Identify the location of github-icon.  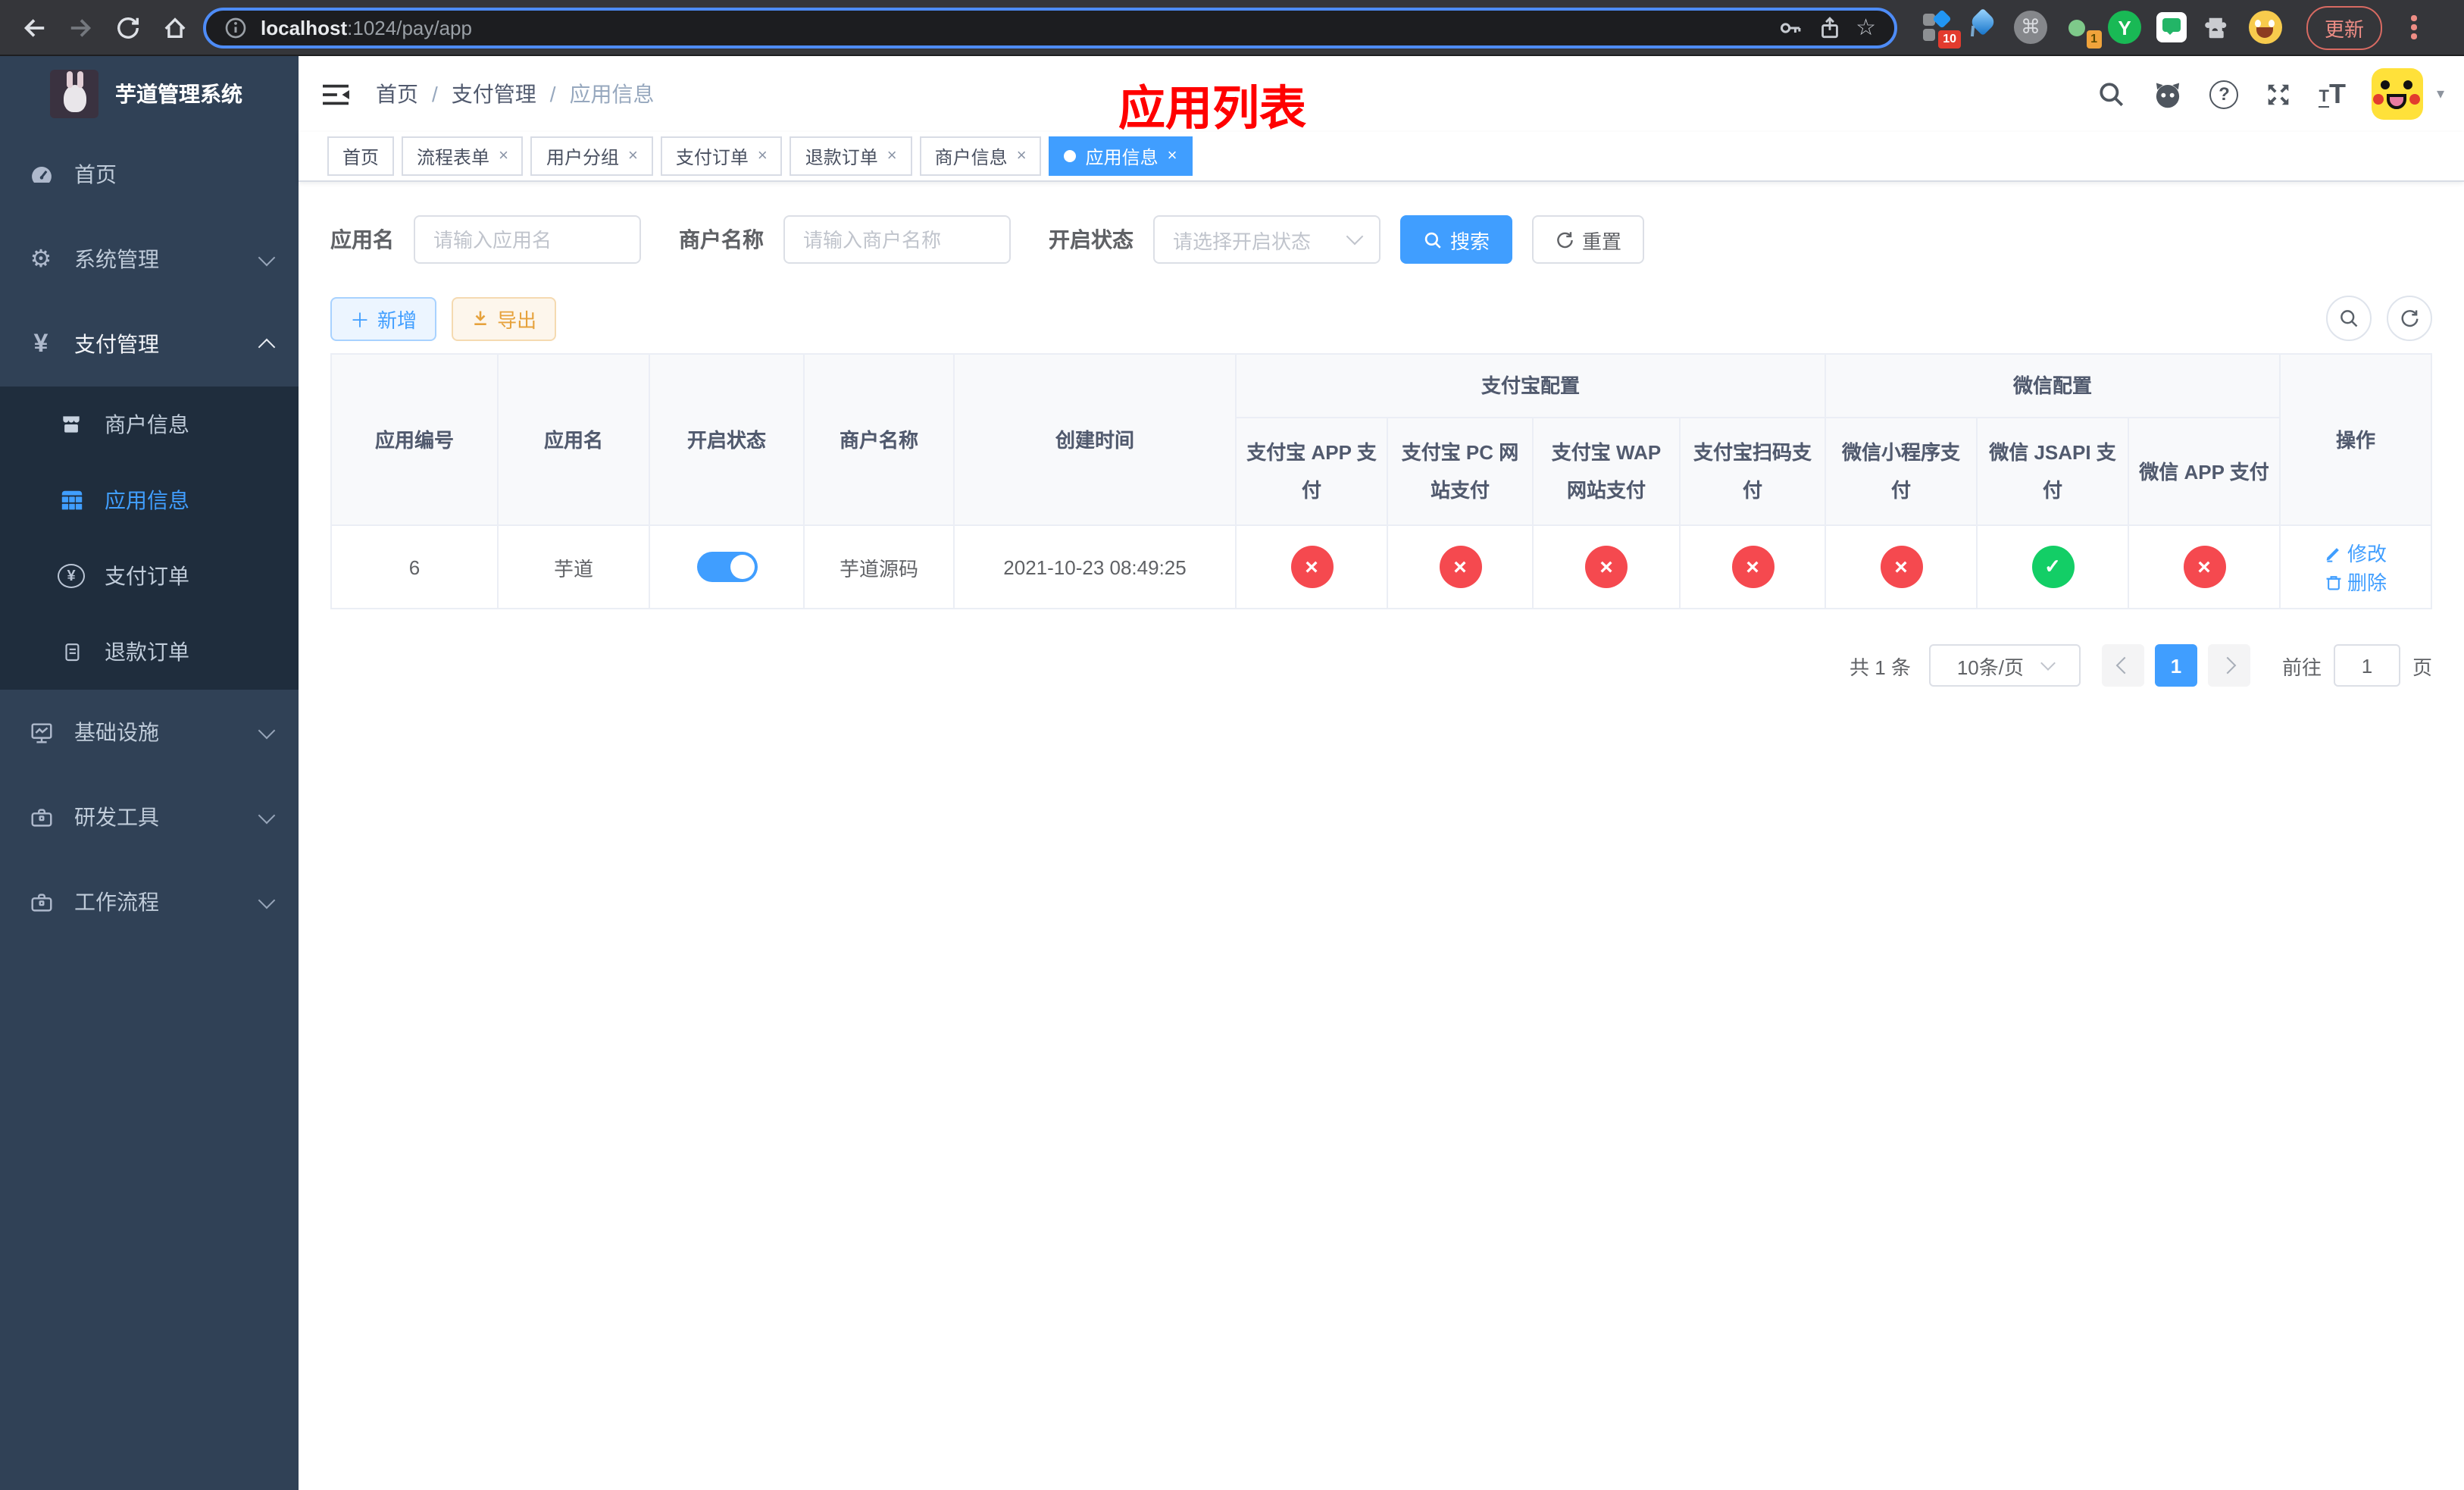
(2168, 94).